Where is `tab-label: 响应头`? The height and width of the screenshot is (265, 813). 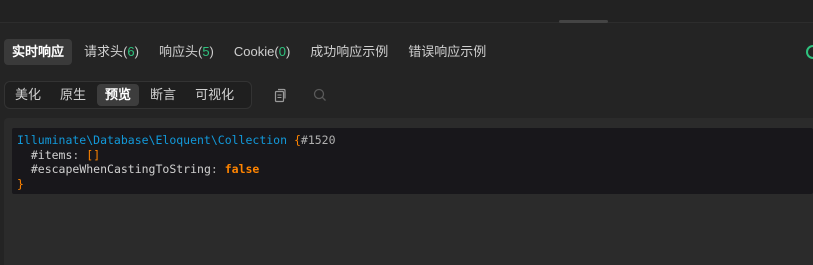 tab-label: 响应头 is located at coordinates (178, 51).